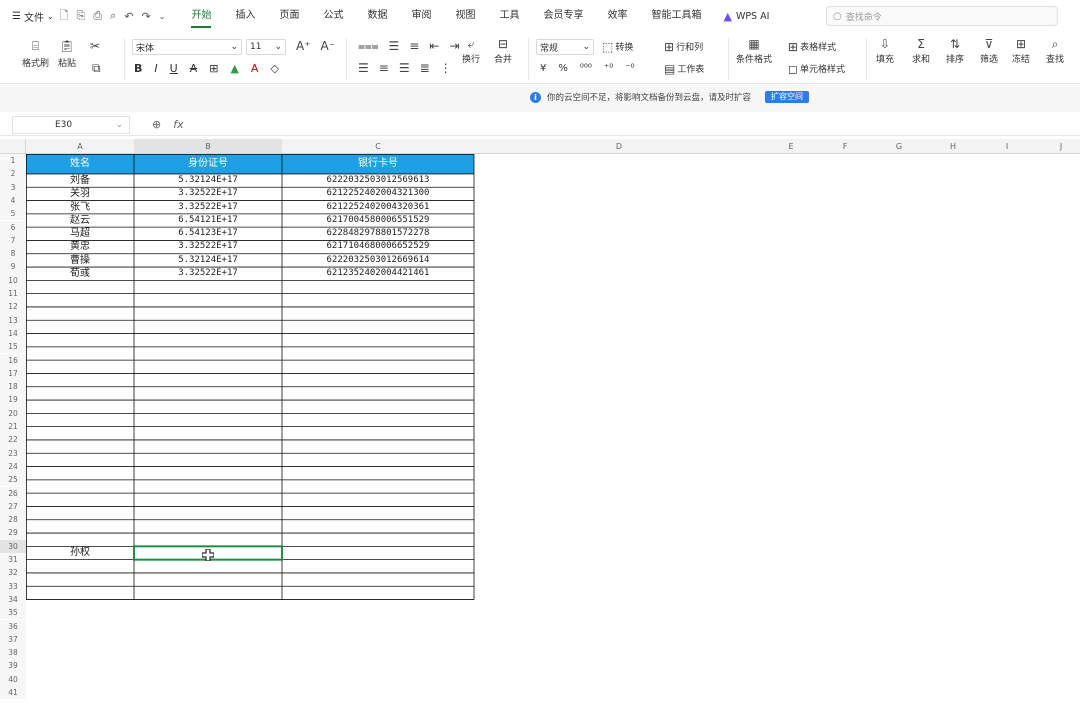 This screenshot has height=704, width=1080. What do you see at coordinates (146, 16) in the screenshot?
I see `redo-icon: ↷` at bounding box center [146, 16].